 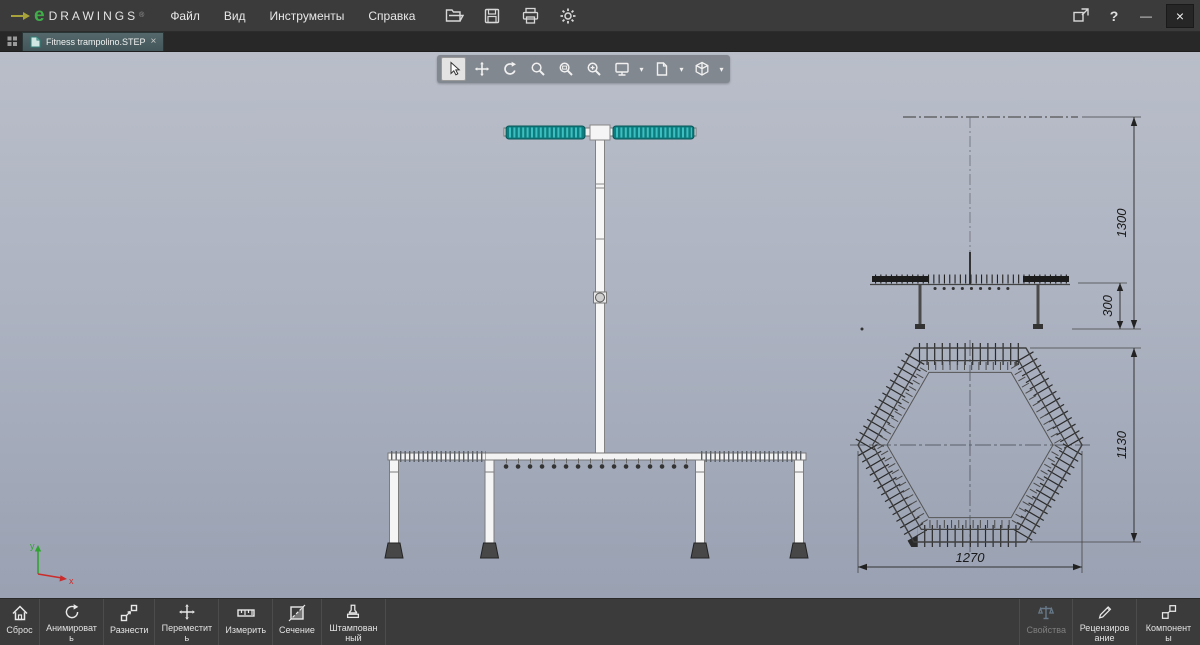 I want to click on open-file-button, so click(x=454, y=16).